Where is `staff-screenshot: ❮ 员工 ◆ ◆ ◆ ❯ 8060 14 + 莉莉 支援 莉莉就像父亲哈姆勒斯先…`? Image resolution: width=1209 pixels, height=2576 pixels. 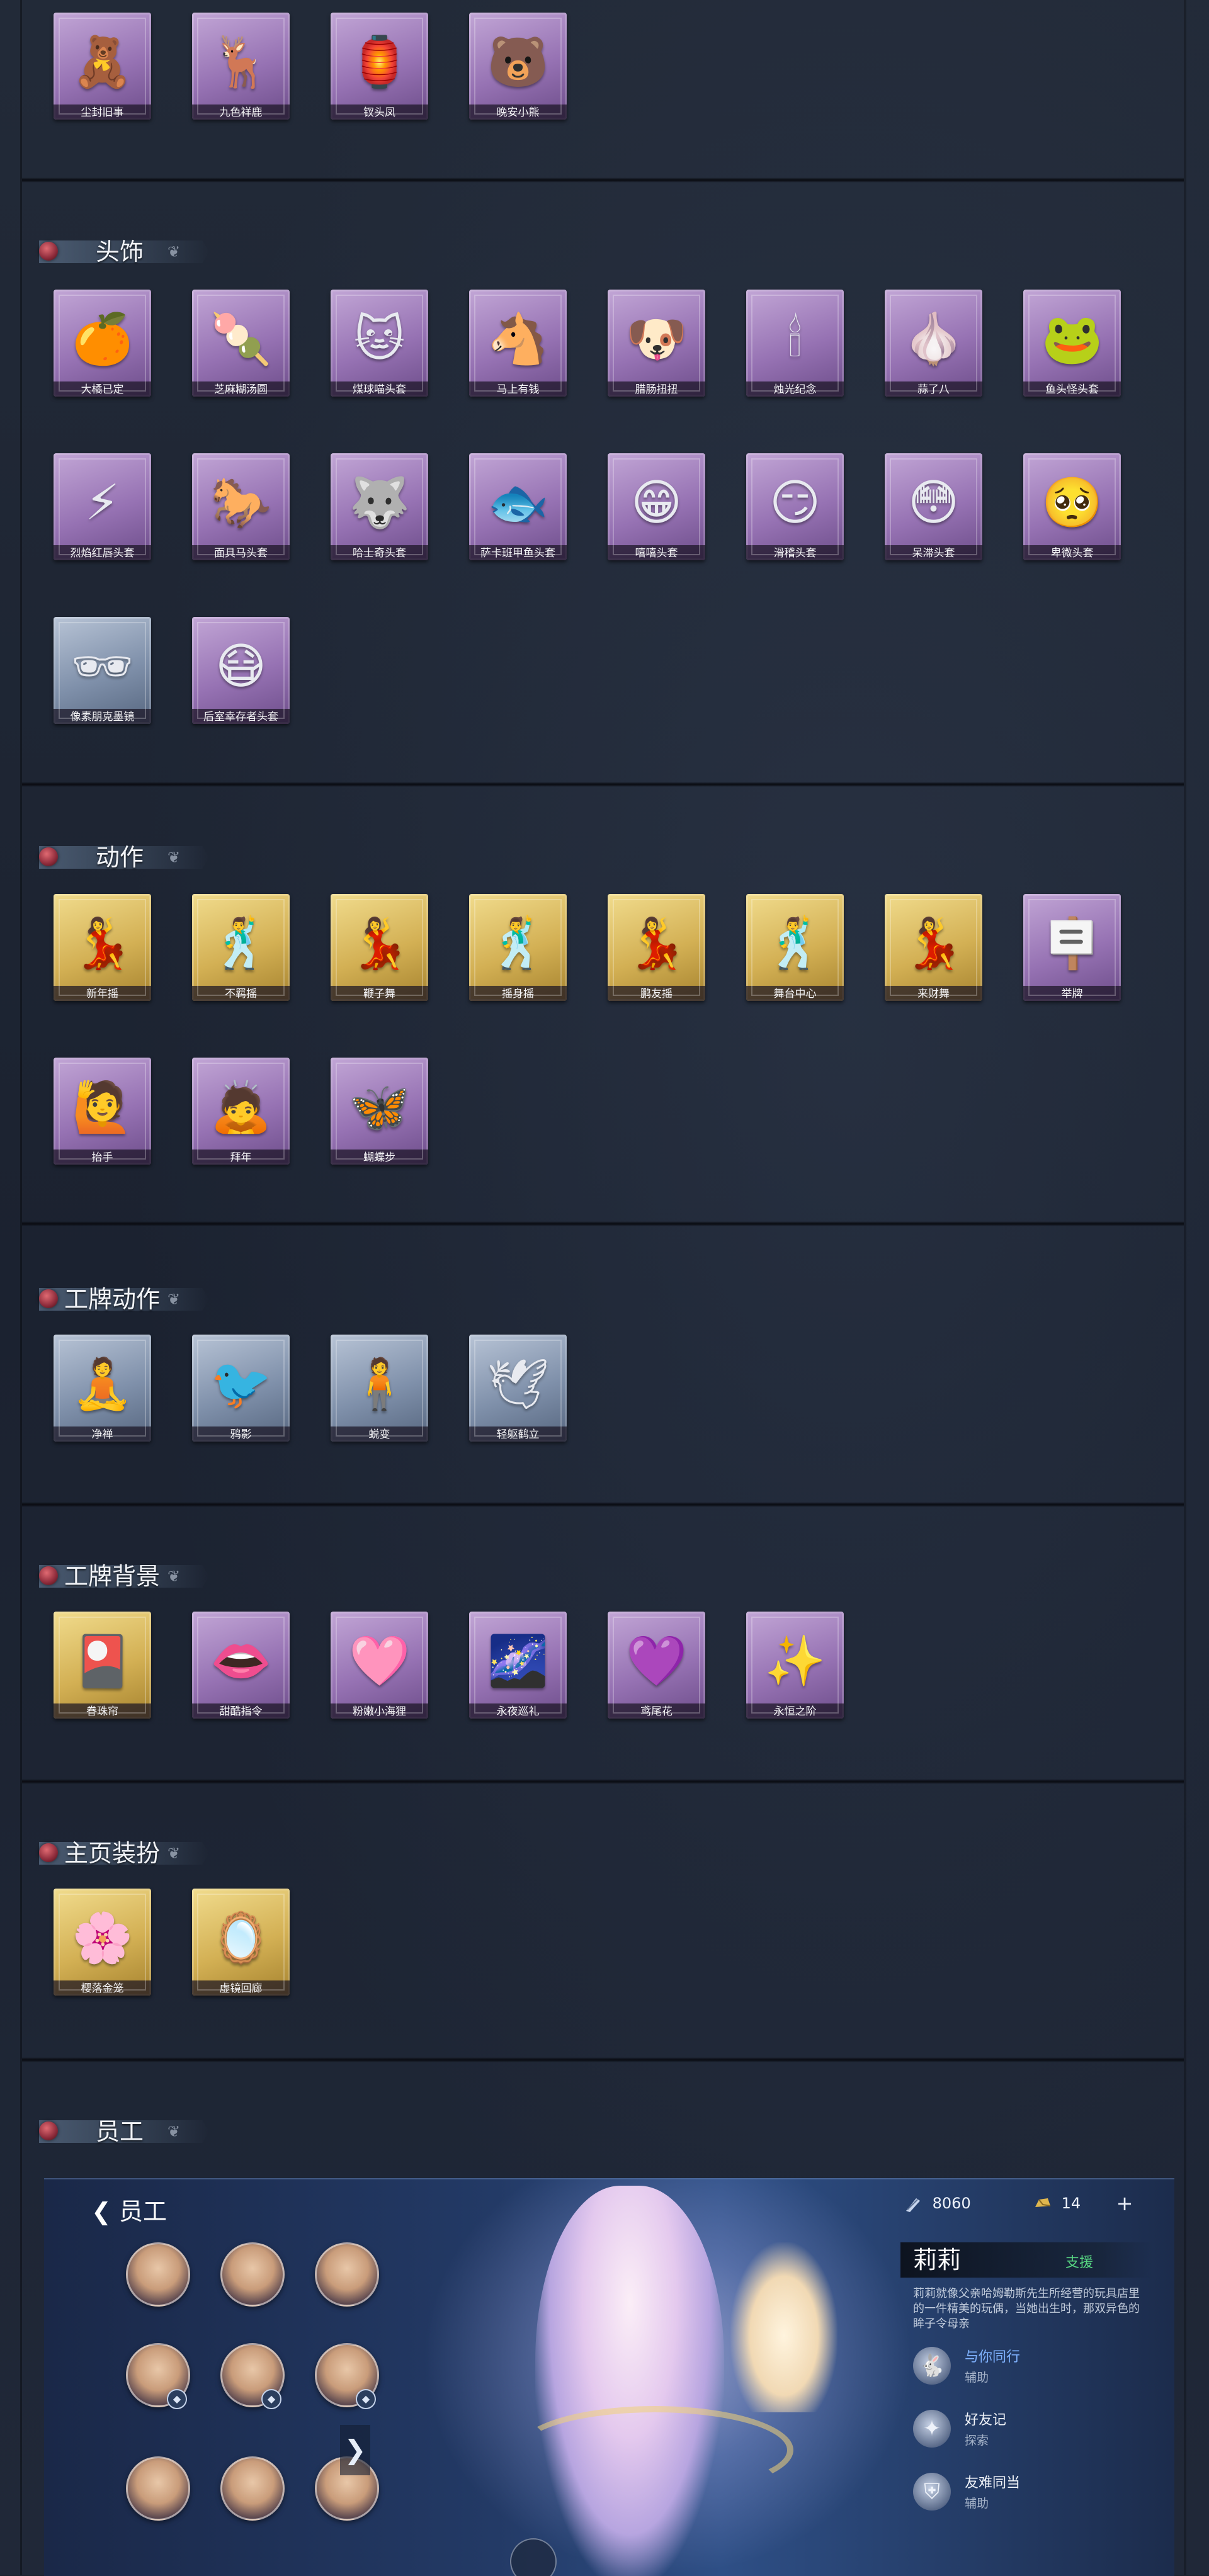
staff-screenshot: ❮ 员工 ◆ ◆ ◆ ❯ 8060 14 + 莉莉 支援 莉莉就像父亲哈姆勒斯先… is located at coordinates (609, 2377).